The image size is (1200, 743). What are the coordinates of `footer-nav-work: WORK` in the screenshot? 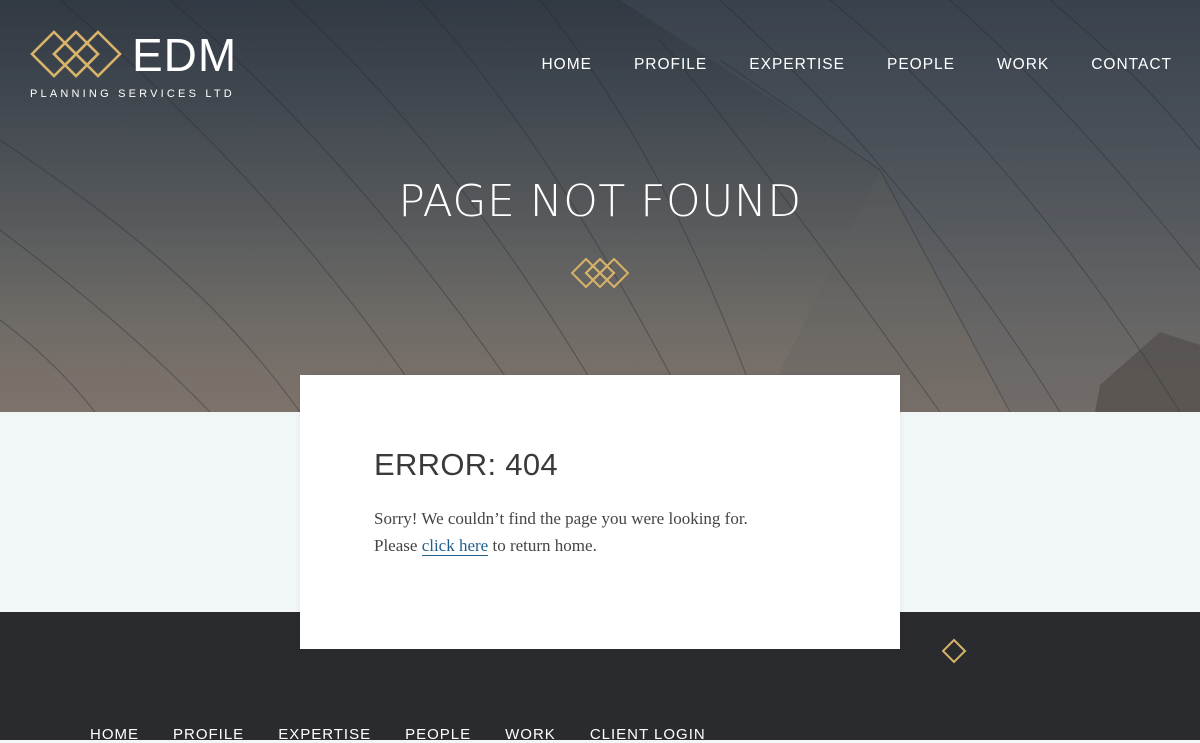 It's located at (530, 734).